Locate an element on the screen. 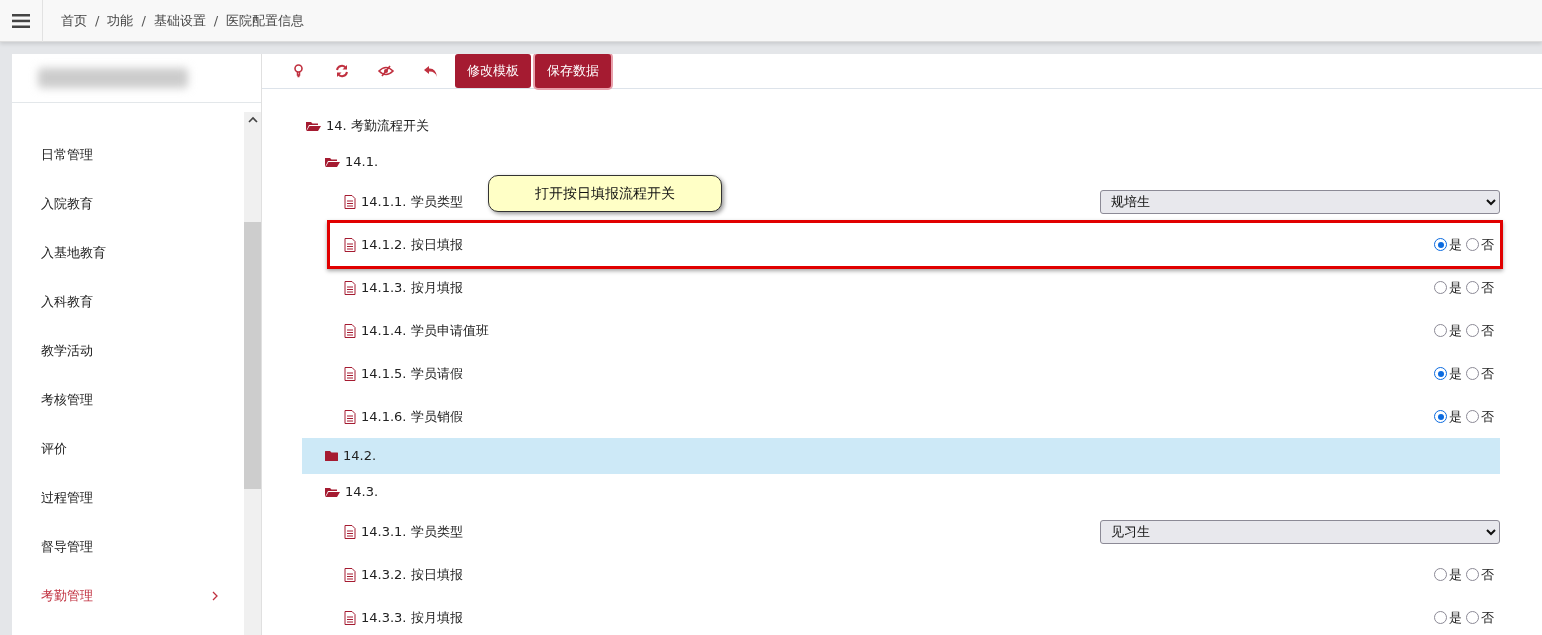 Image resolution: width=1542 pixels, height=635 pixels. type-dropdown: 规培生 is located at coordinates (1300, 201).